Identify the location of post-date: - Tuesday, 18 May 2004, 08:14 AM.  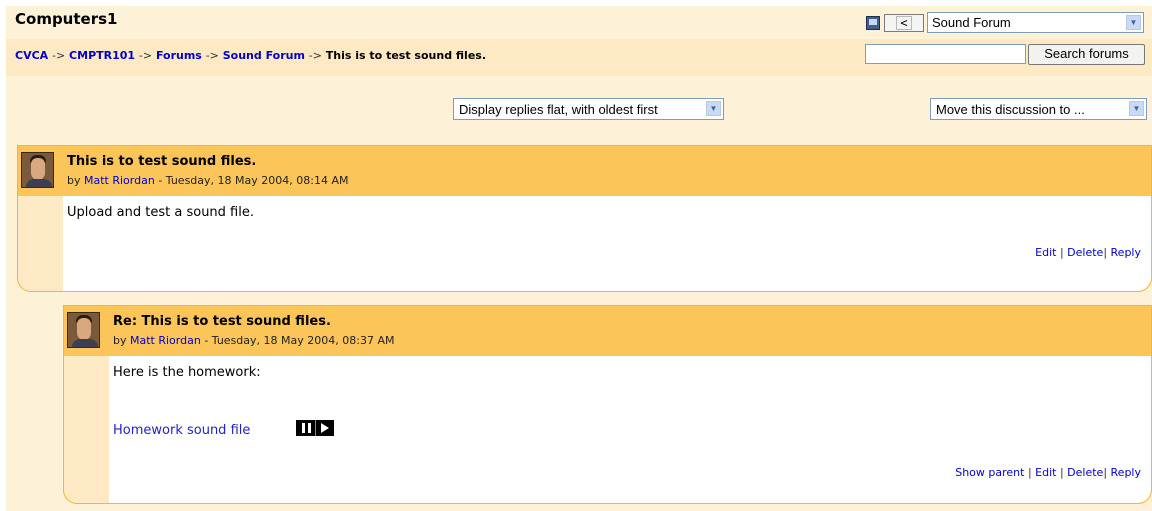
(253, 180).